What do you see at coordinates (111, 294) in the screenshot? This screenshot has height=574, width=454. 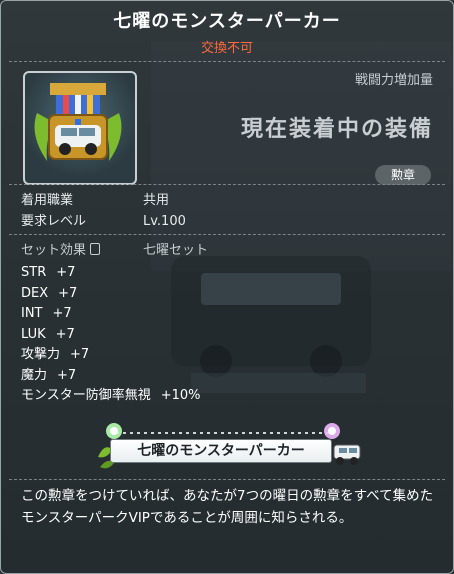 I see `stat-row: DEX +7` at bounding box center [111, 294].